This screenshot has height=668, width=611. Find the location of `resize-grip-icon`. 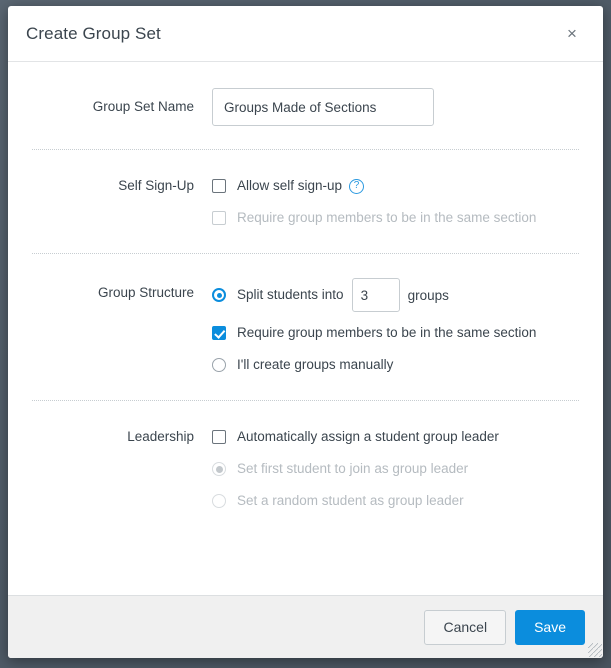

resize-grip-icon is located at coordinates (595, 650).